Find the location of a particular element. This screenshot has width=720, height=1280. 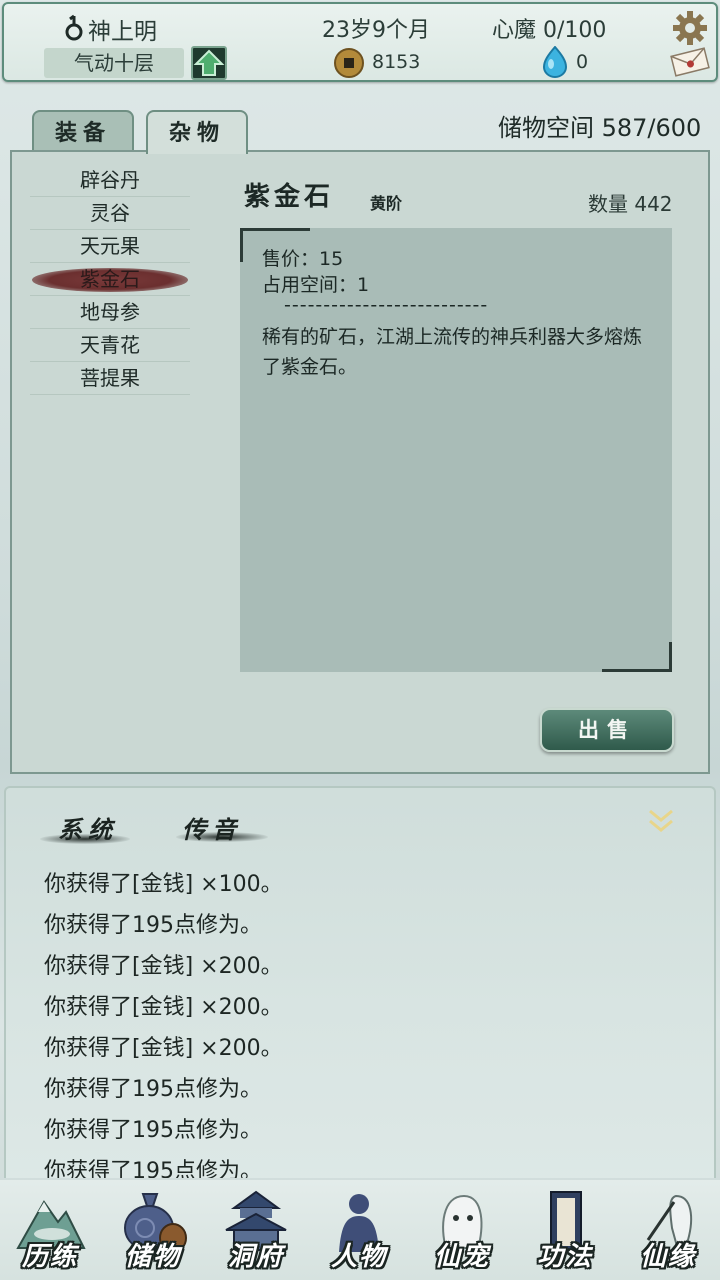

nav-label: 仙宠 is located at coordinates (461, 1257).